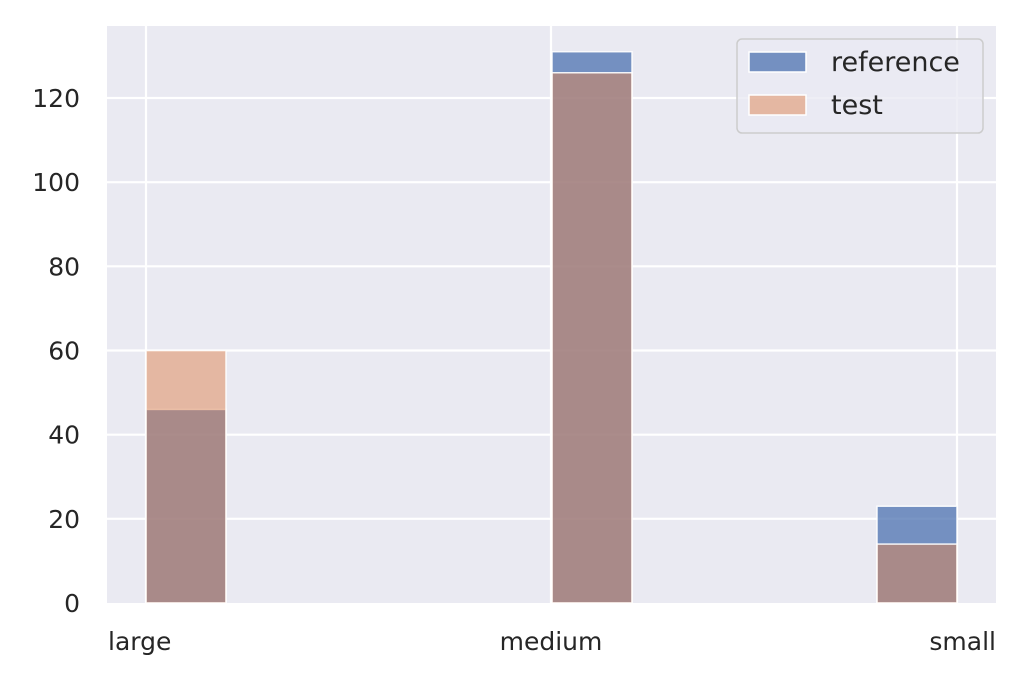 Image resolution: width=1030 pixels, height=678 pixels. What do you see at coordinates (860, 86) in the screenshot?
I see `legend: reference test` at bounding box center [860, 86].